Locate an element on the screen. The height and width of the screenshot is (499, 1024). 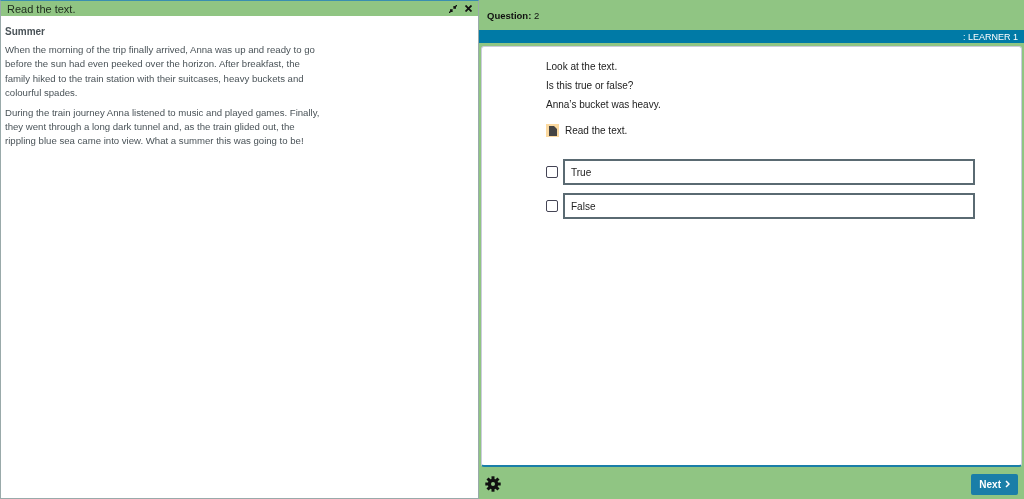
resource-link: Read the text. is located at coordinates (596, 130).